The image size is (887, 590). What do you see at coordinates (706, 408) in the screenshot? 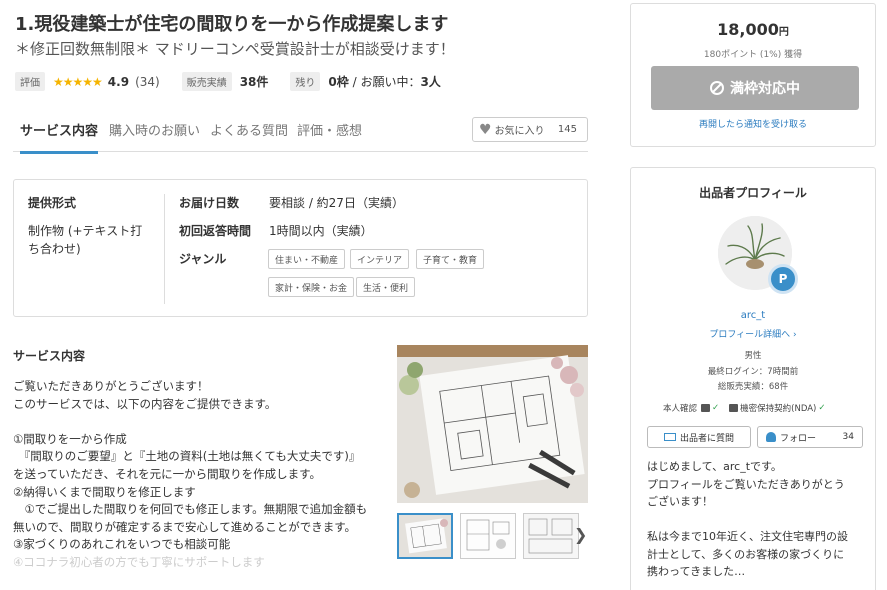
I see `id-card-icon` at bounding box center [706, 408].